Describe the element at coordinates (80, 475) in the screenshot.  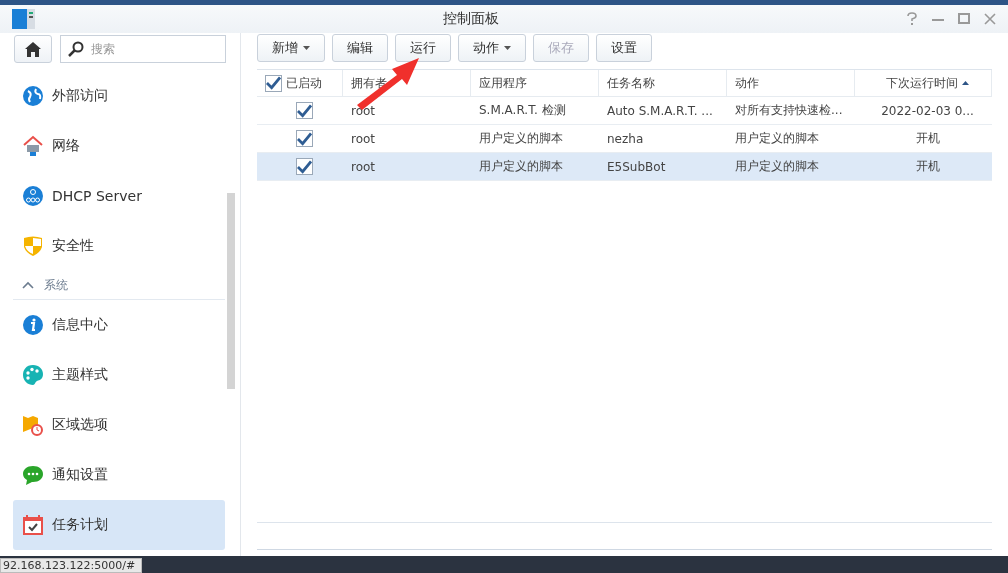
I see `sidebar-item-label: 通知设置` at that location.